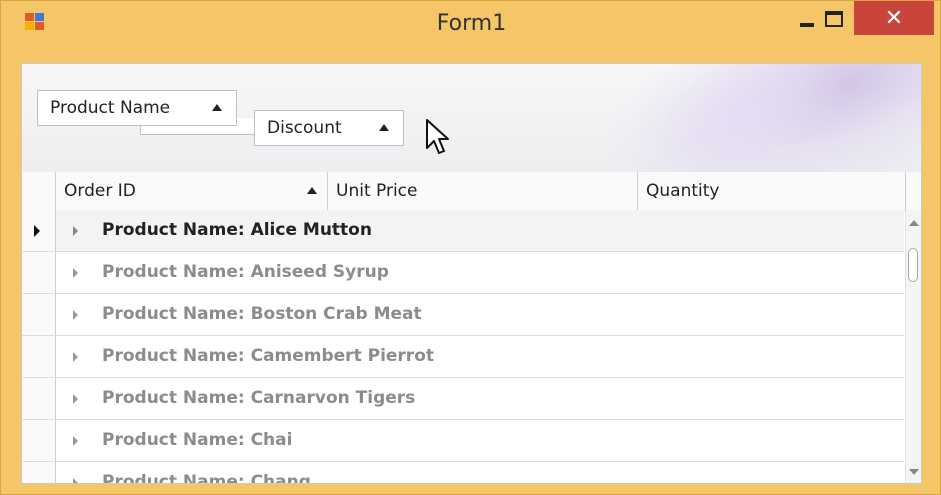 The image size is (941, 495). What do you see at coordinates (192, 191) in the screenshot?
I see `column-header-order-id: Order ID` at bounding box center [192, 191].